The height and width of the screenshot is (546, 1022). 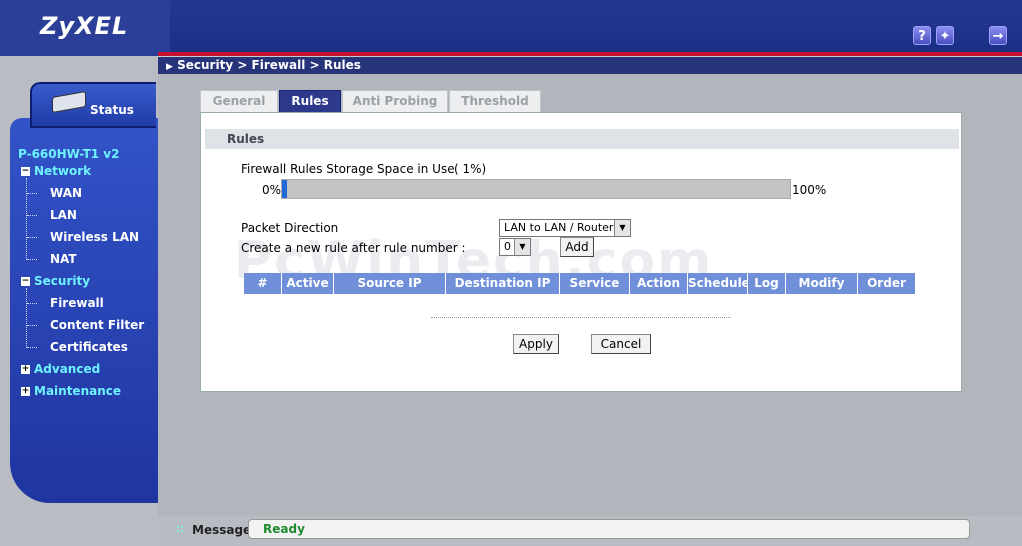 What do you see at coordinates (536, 189) in the screenshot?
I see `storage-progress-bar` at bounding box center [536, 189].